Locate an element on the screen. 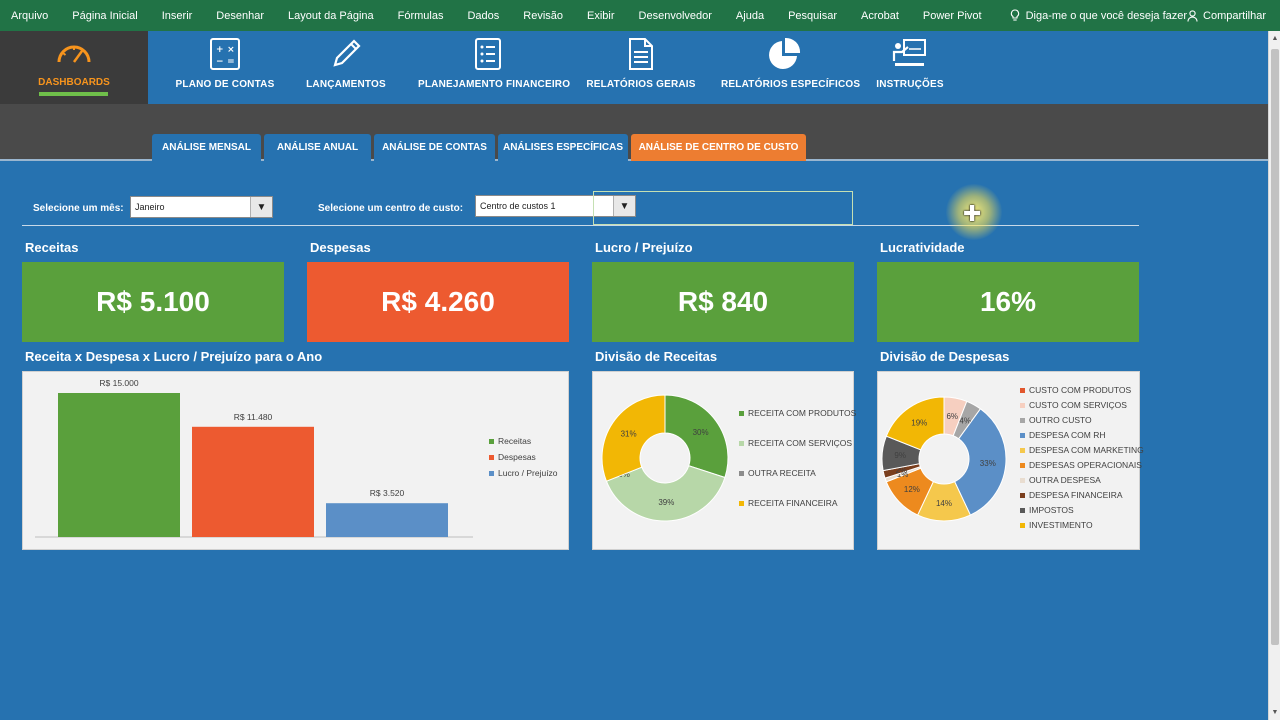  lightbulb-icon is located at coordinates (1014, 15).